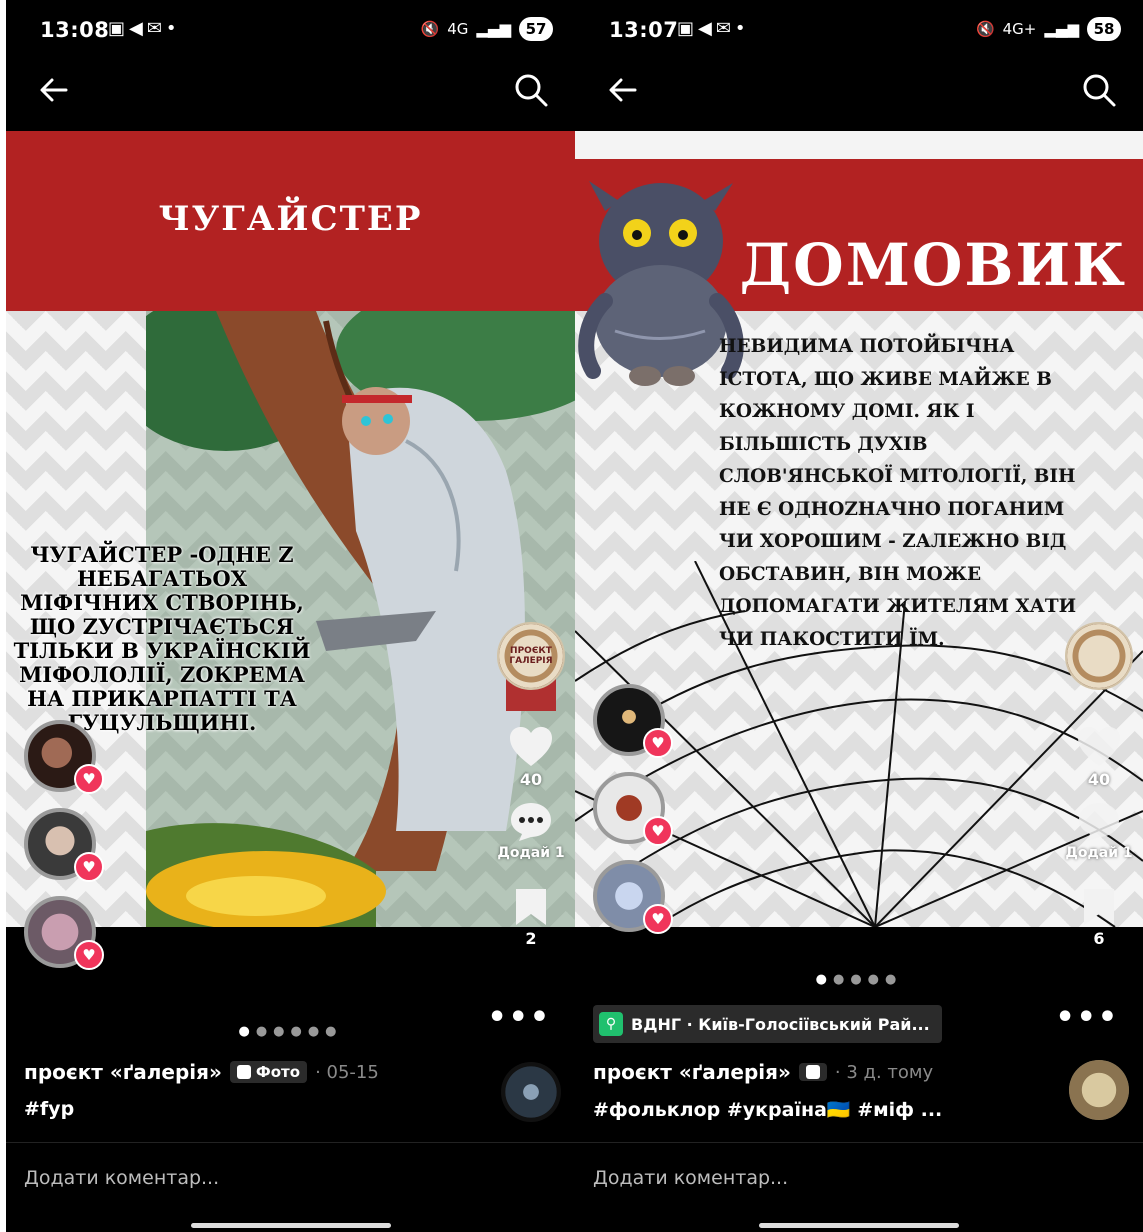  What do you see at coordinates (244, 1090) in the screenshot?
I see `post-meta: проєкт «ґалерія» Фото · 05-15 #fyp` at bounding box center [244, 1090].